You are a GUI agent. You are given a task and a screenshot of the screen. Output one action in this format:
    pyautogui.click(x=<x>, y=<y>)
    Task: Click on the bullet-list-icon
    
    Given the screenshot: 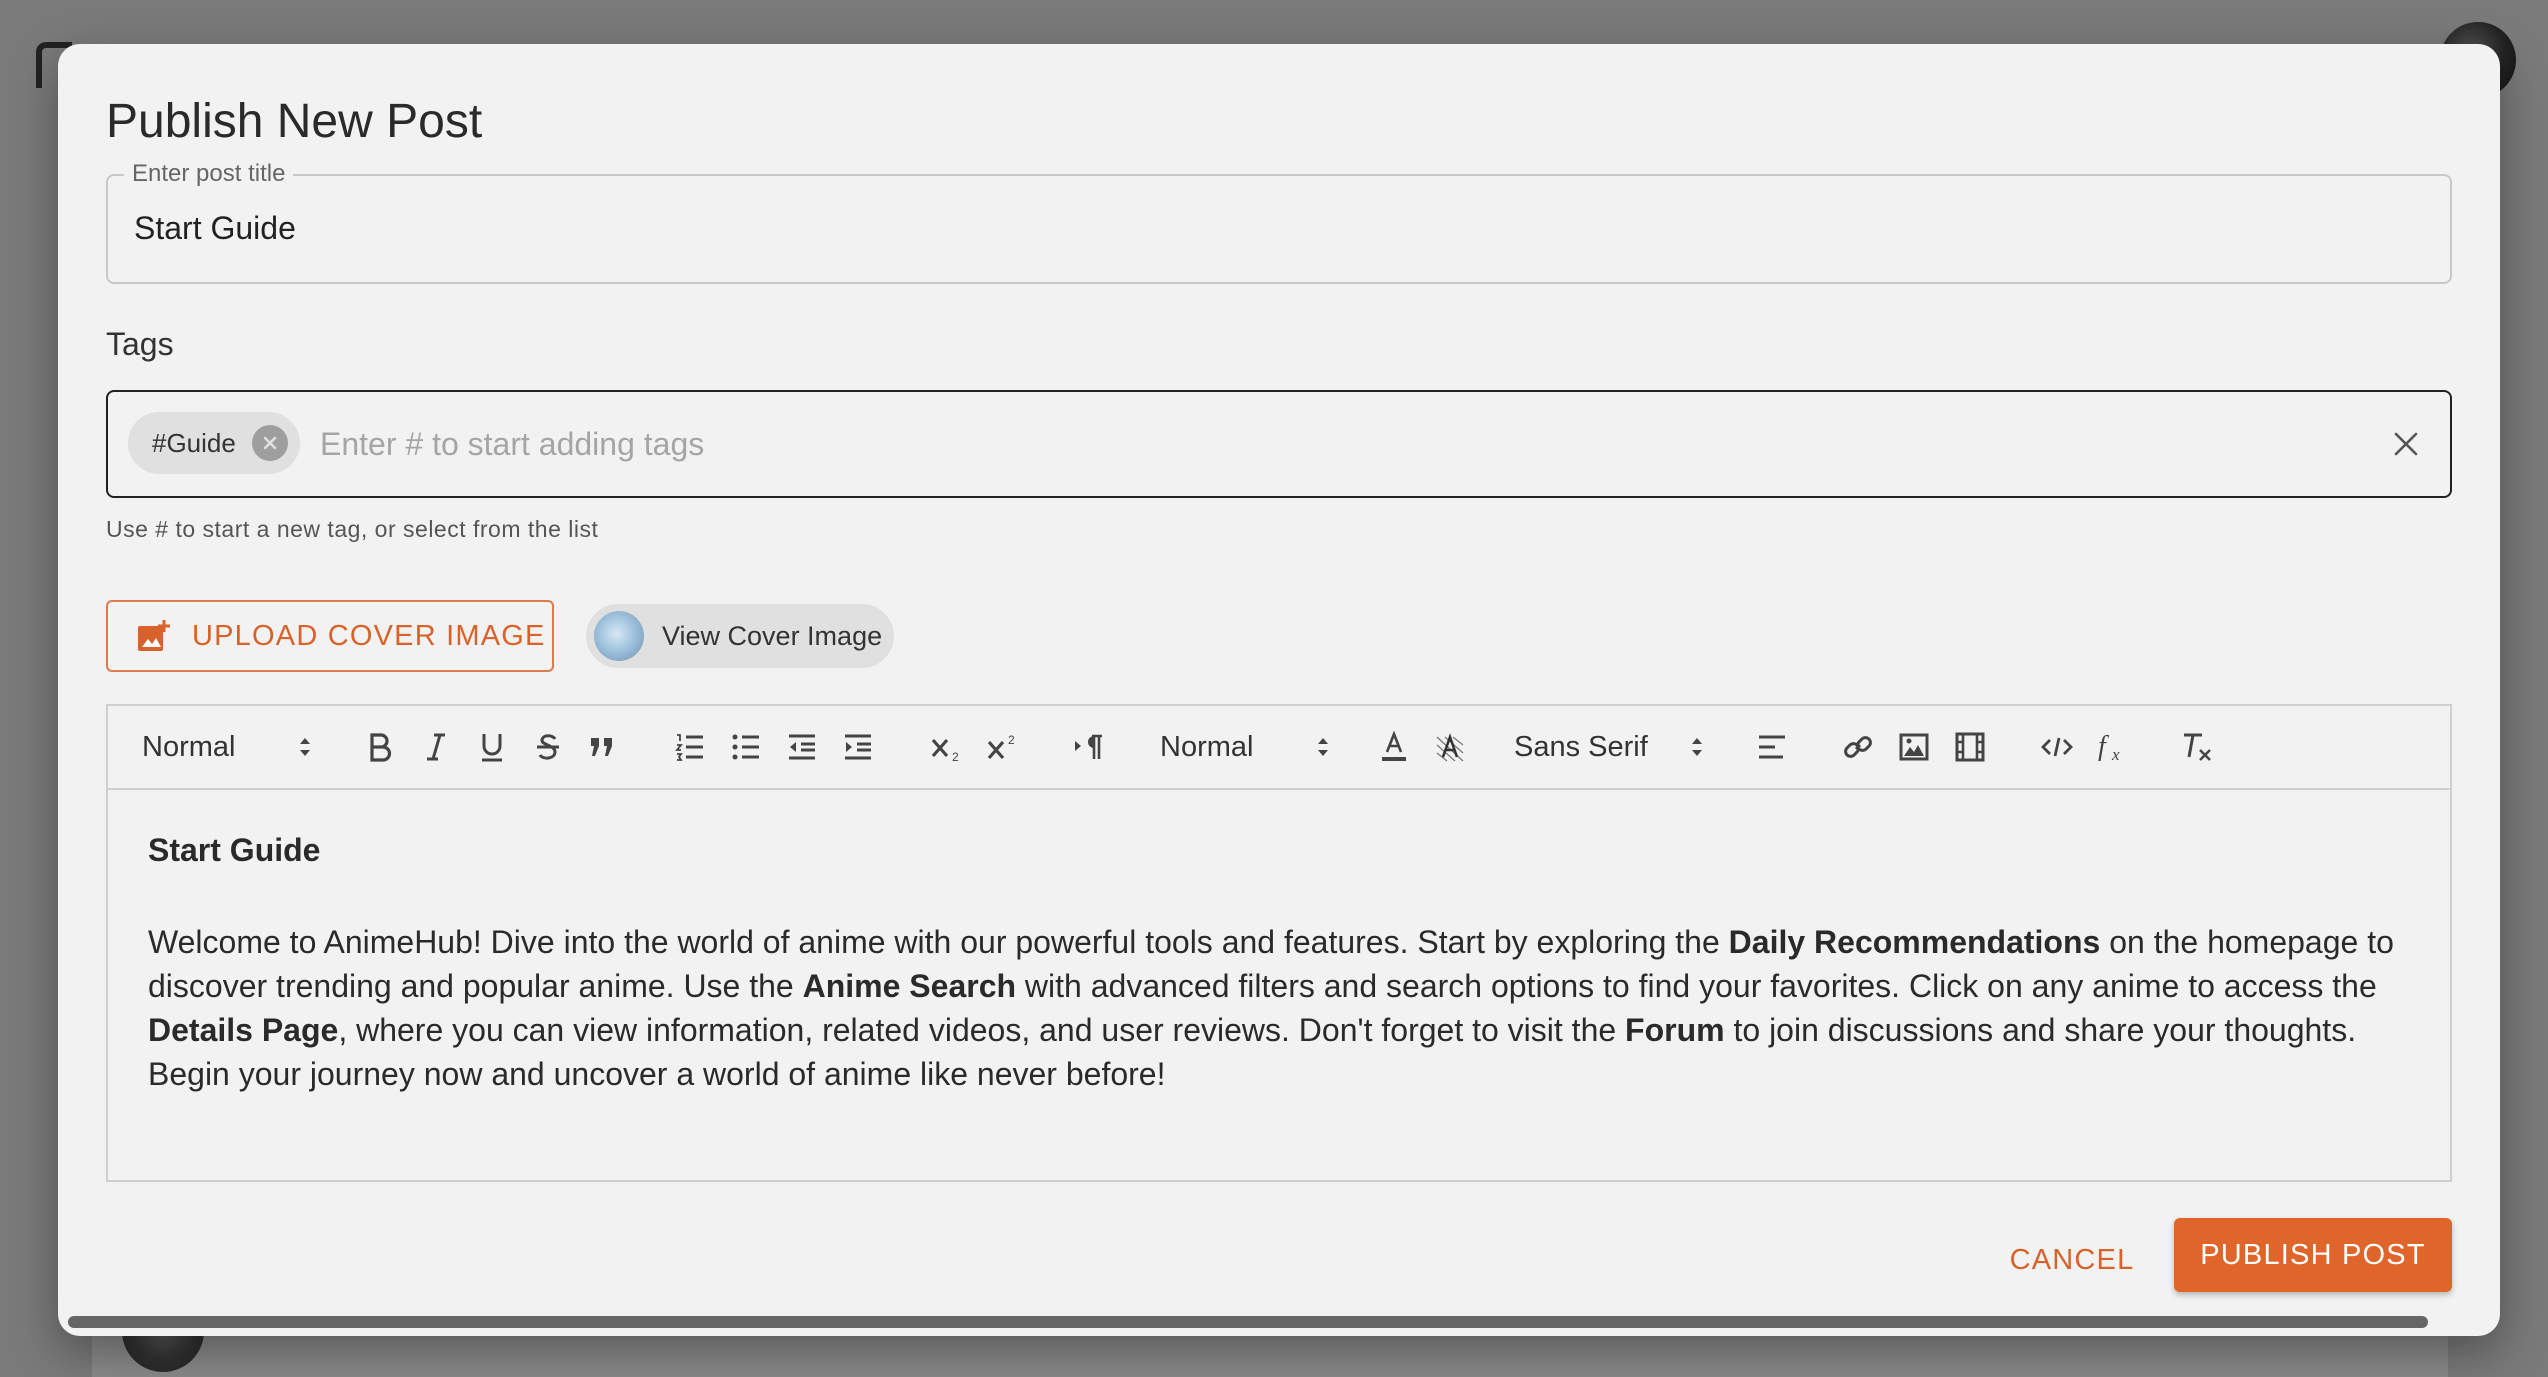 What is the action you would take?
    pyautogui.click(x=746, y=747)
    